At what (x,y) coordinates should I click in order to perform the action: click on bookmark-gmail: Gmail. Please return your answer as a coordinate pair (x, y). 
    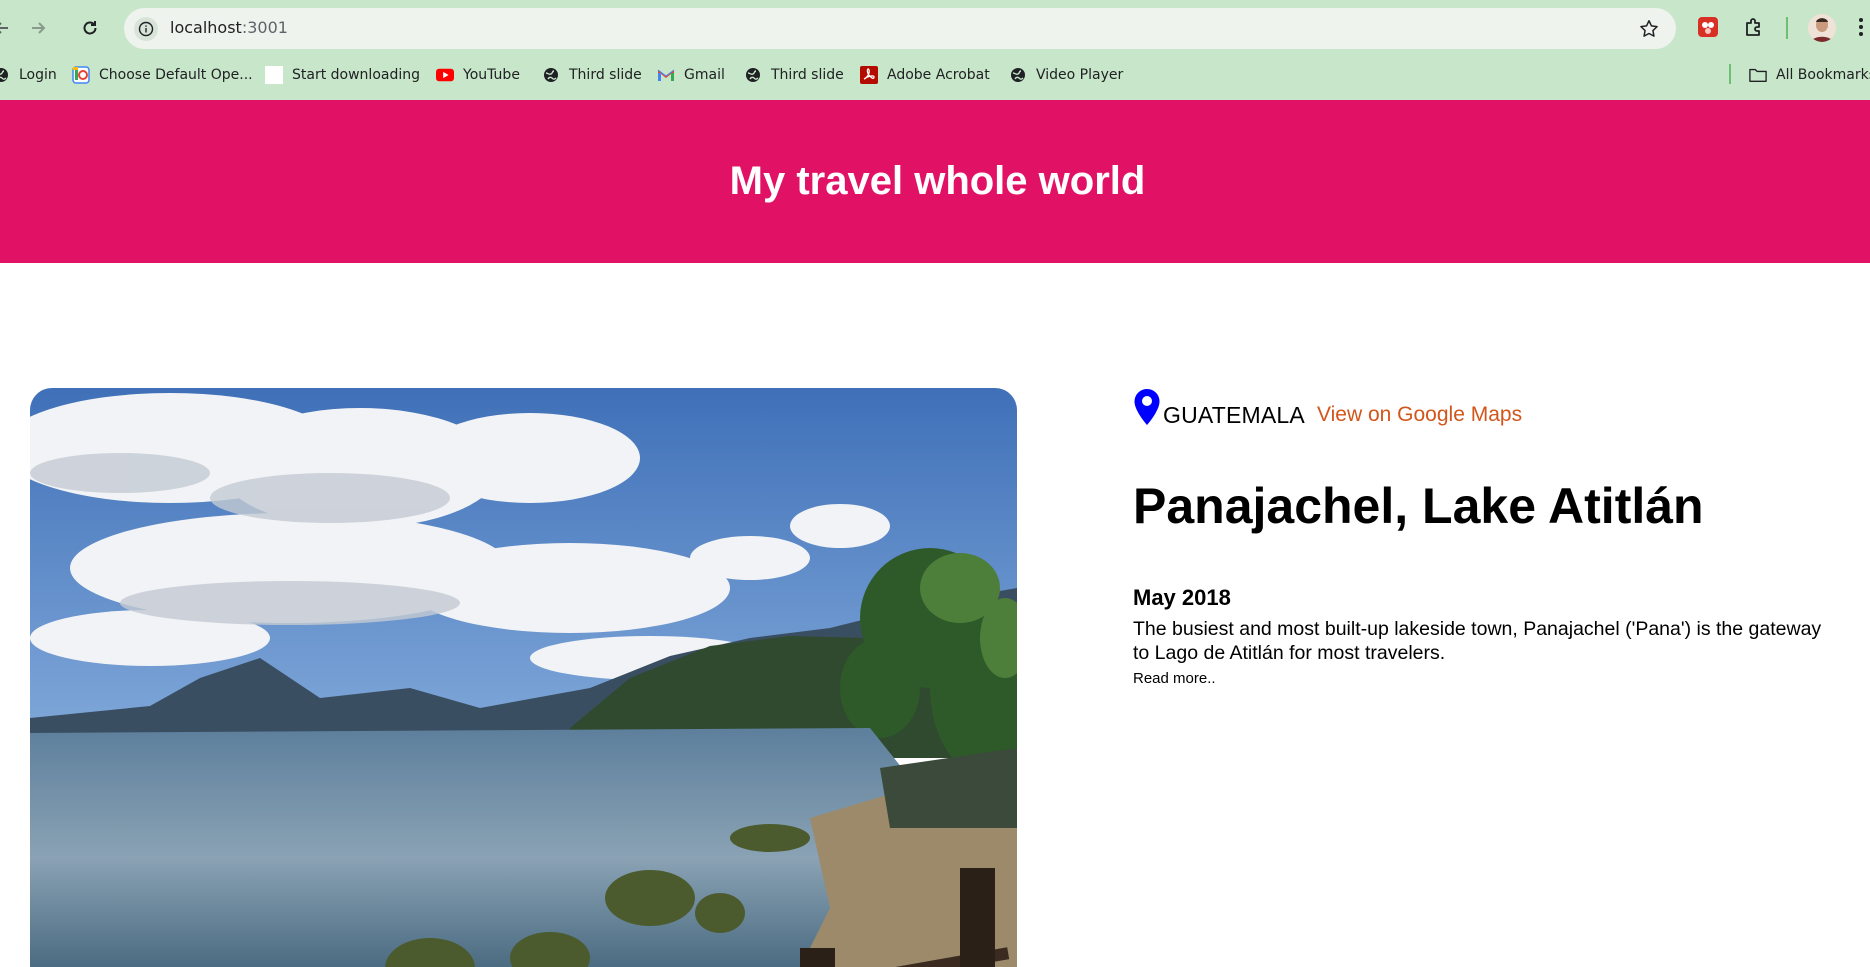
    Looking at the image, I should click on (691, 75).